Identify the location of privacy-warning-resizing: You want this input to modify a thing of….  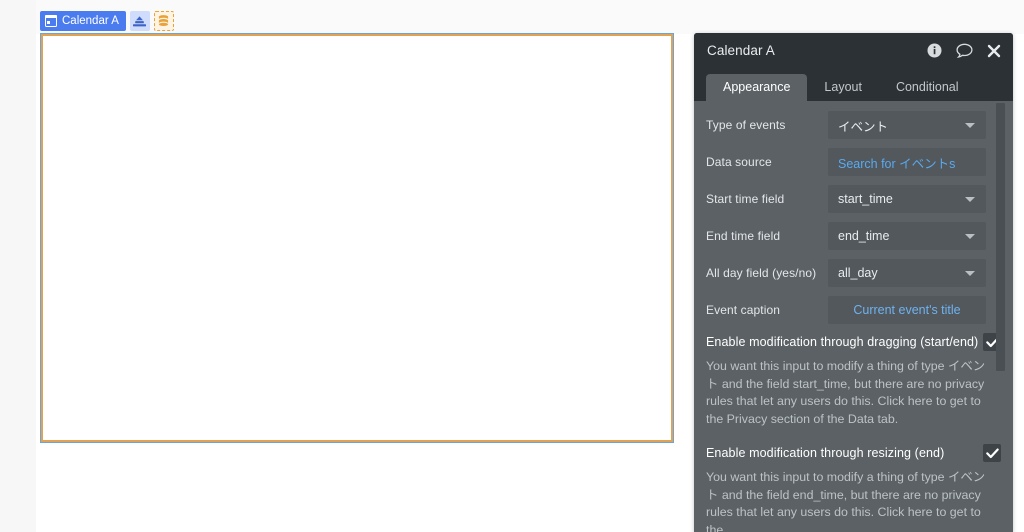
(853, 497).